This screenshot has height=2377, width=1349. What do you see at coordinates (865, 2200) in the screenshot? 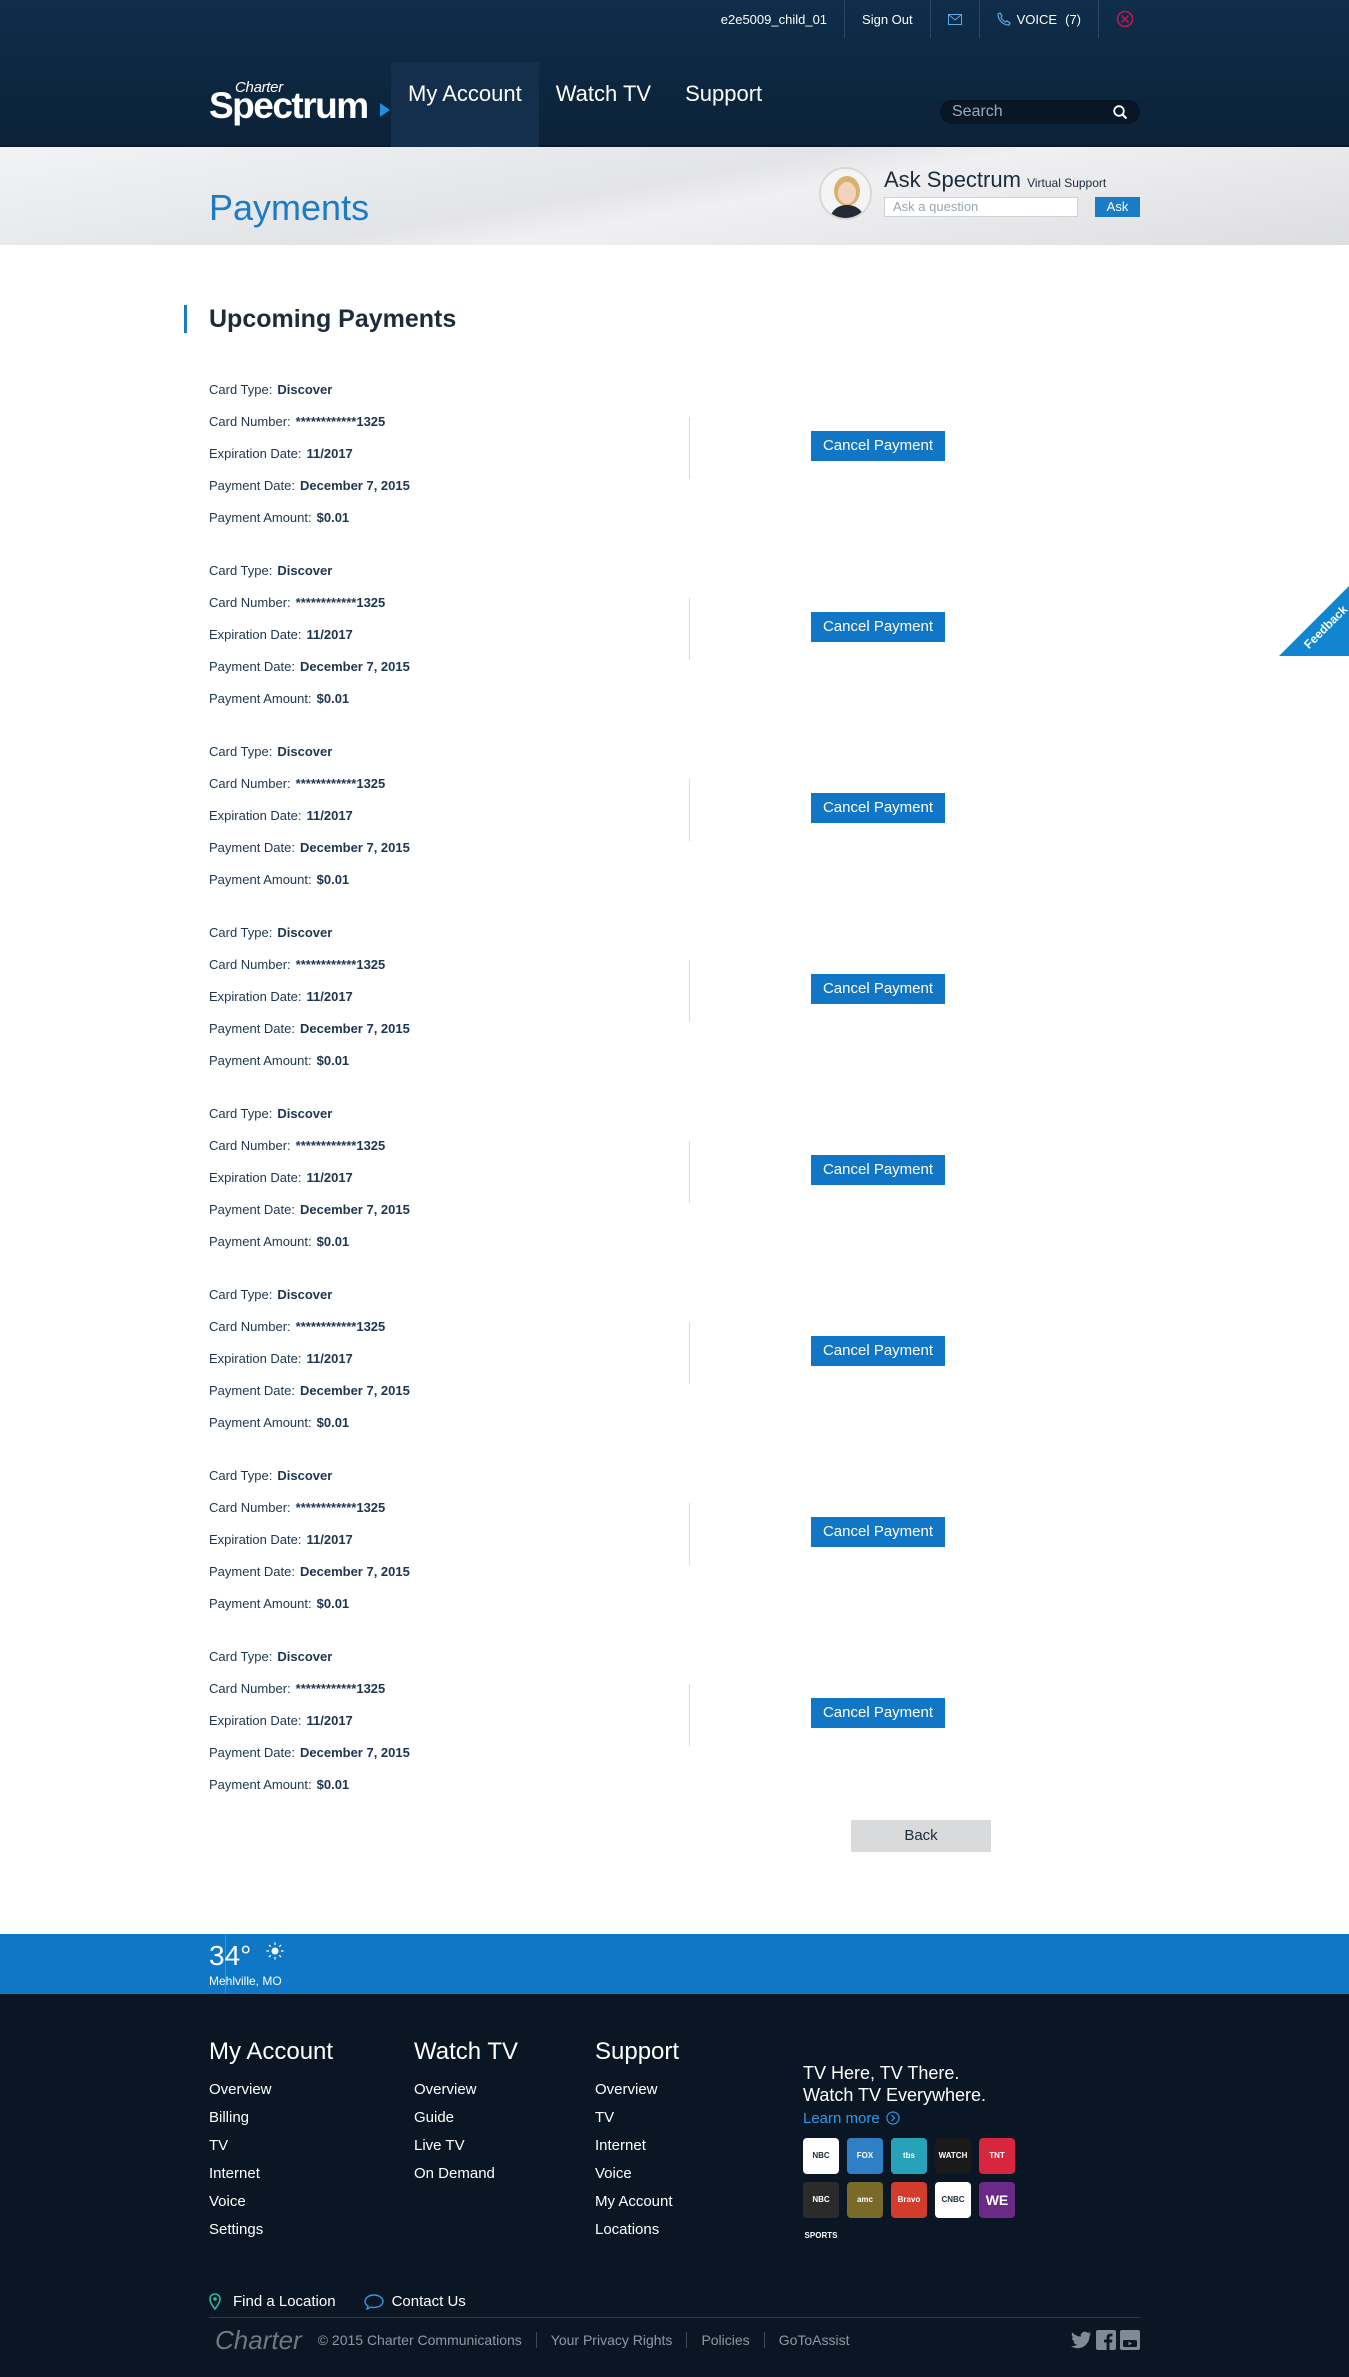
I see `channel-logo-amc: amc` at bounding box center [865, 2200].